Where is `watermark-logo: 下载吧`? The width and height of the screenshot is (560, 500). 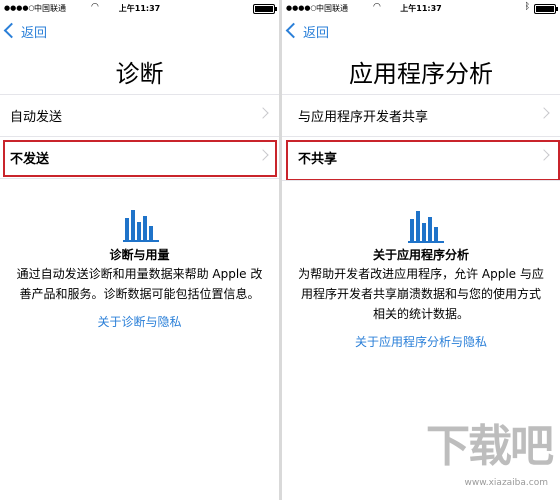
watermark-logo: 下载吧 is located at coordinates (490, 446).